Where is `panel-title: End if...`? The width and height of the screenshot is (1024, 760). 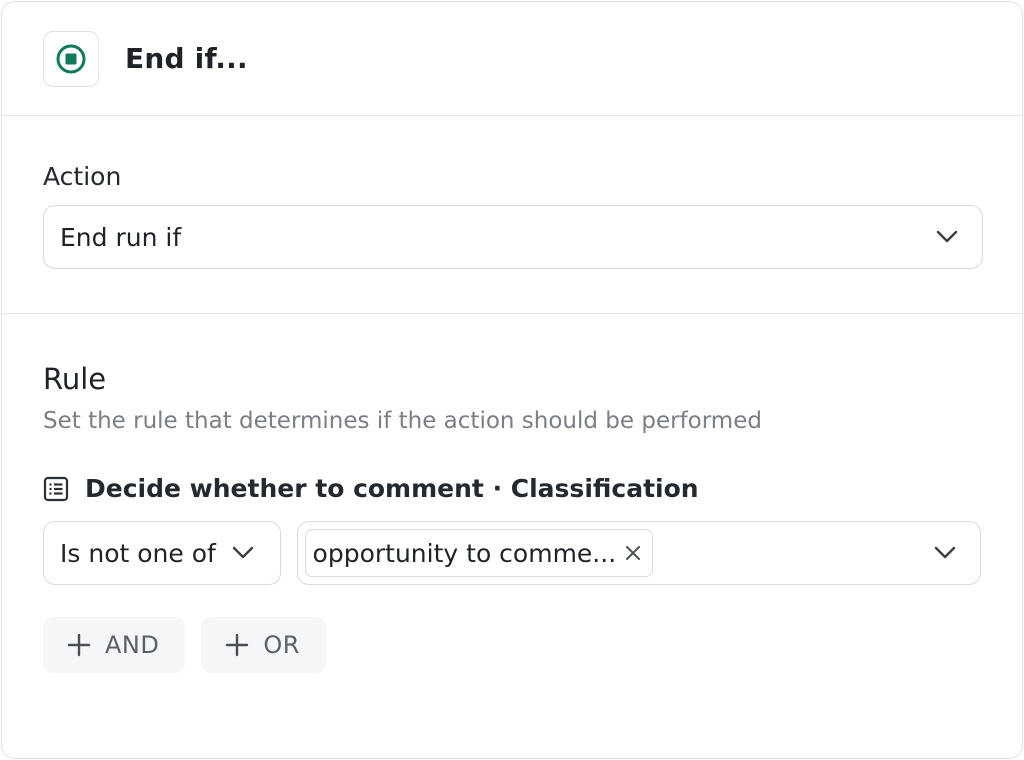
panel-title: End if... is located at coordinates (186, 58).